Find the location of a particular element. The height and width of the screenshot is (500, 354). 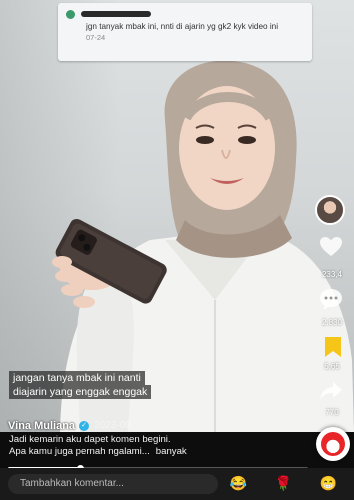

like-count: 233,4 is located at coordinates (332, 274).